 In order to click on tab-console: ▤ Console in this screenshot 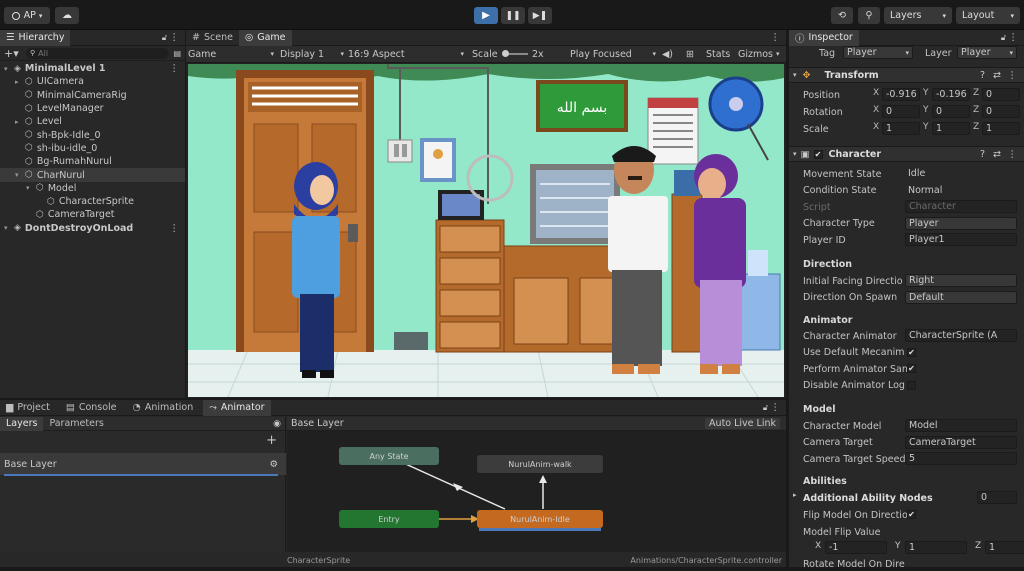, I will do `click(91, 408)`.